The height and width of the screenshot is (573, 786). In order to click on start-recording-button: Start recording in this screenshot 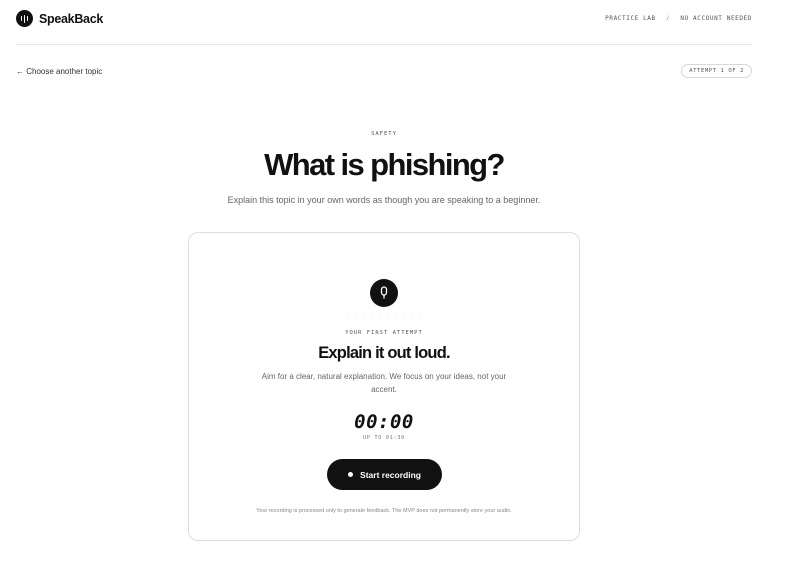, I will do `click(384, 474)`.